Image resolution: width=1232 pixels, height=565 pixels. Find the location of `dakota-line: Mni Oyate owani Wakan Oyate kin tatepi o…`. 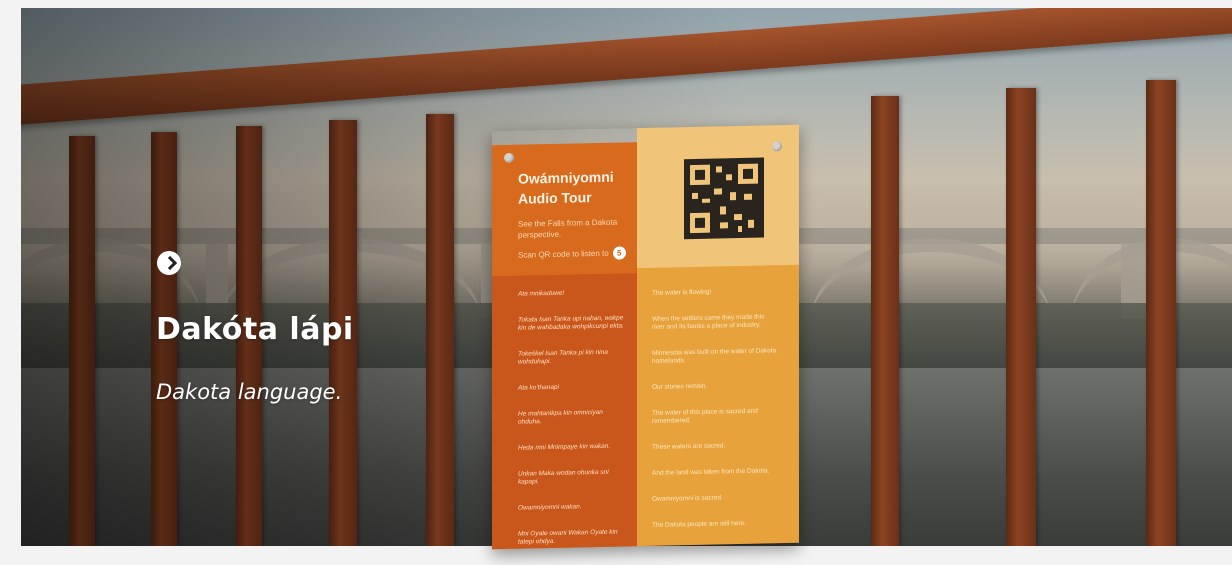

dakota-line: Mni Oyate owani Wakan Oyate kin tatepi o… is located at coordinates (568, 537).